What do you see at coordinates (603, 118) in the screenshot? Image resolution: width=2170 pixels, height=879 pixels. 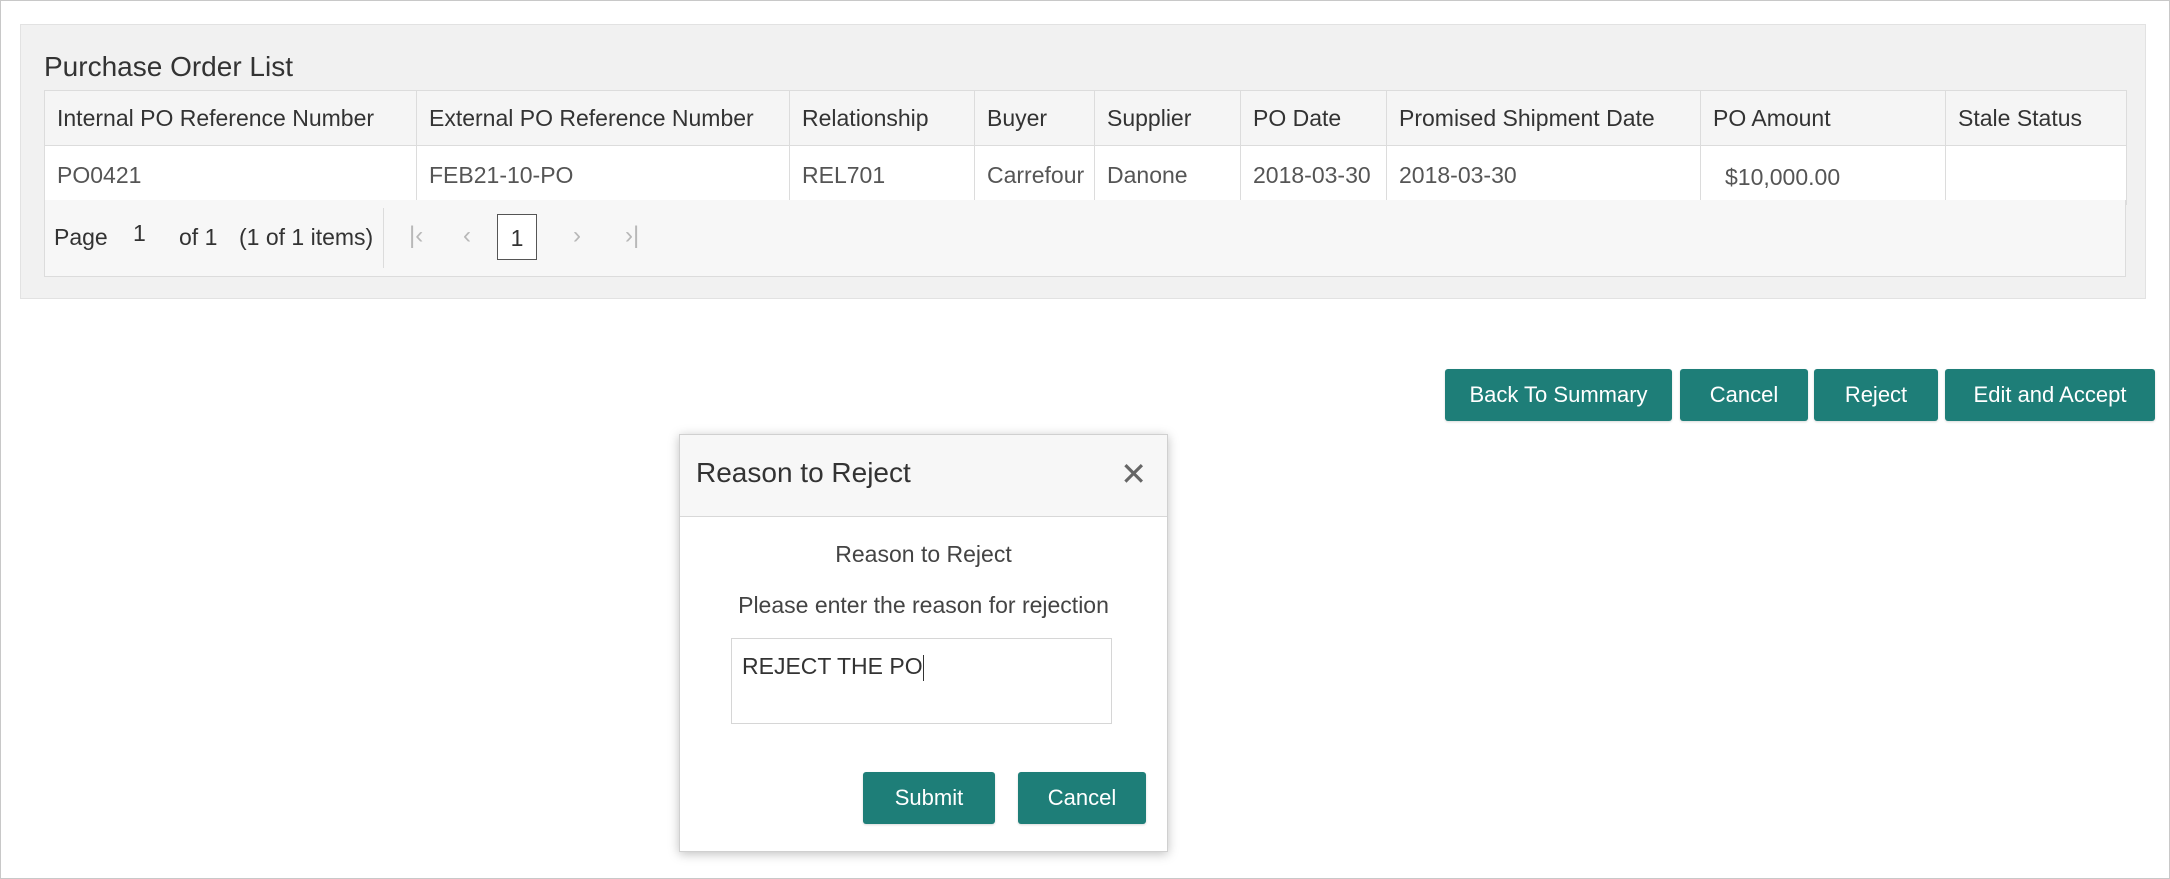 I see `column-header: External PO Reference Number` at bounding box center [603, 118].